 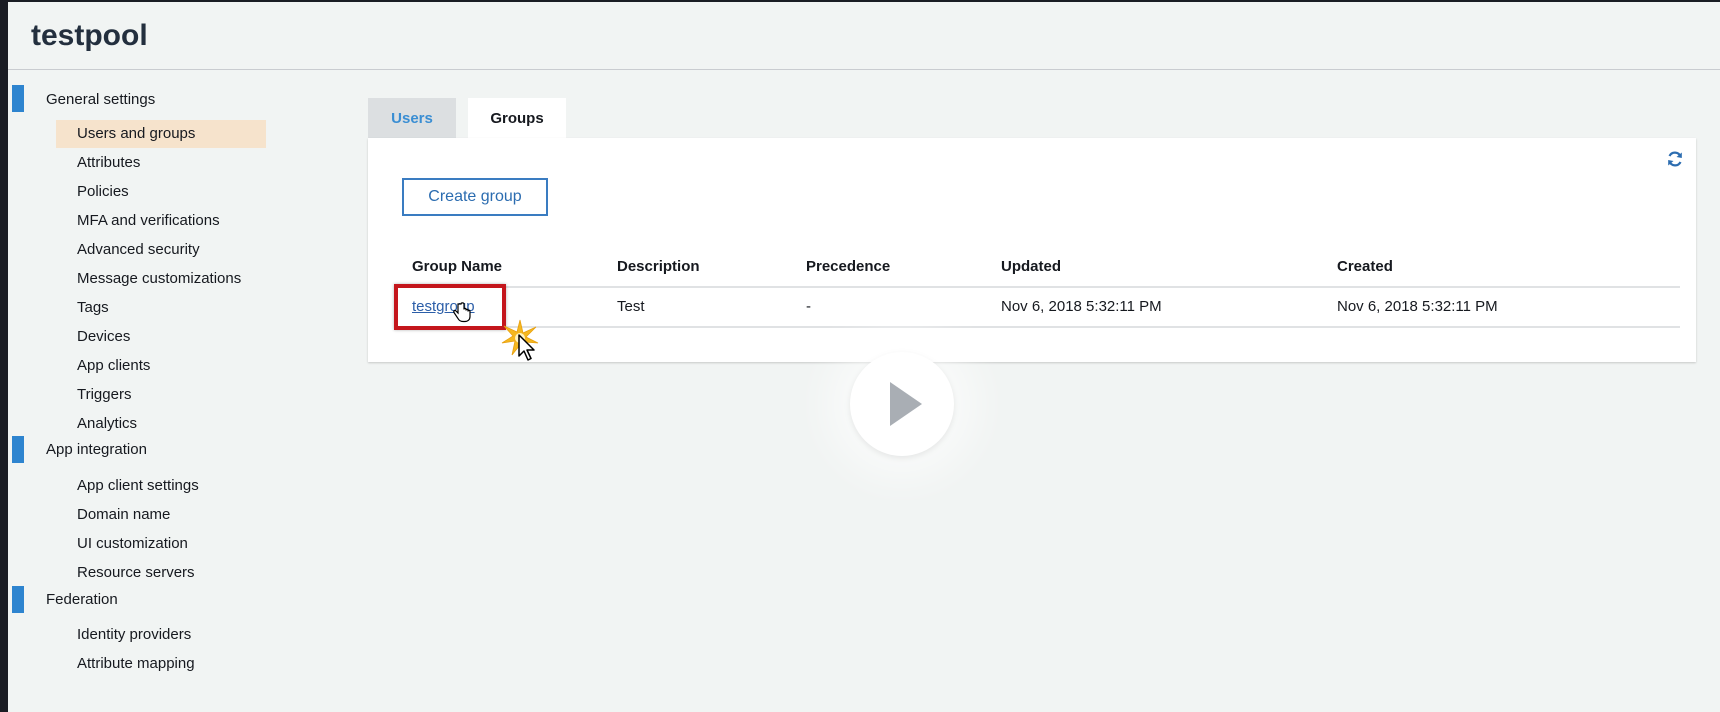 What do you see at coordinates (1031, 266) in the screenshot?
I see `column-header-updated: Updated` at bounding box center [1031, 266].